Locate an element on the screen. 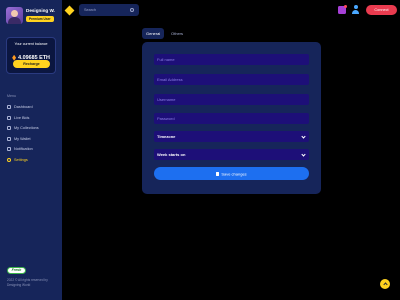 The image size is (400, 300). avatar-body is located at coordinates (14, 20).